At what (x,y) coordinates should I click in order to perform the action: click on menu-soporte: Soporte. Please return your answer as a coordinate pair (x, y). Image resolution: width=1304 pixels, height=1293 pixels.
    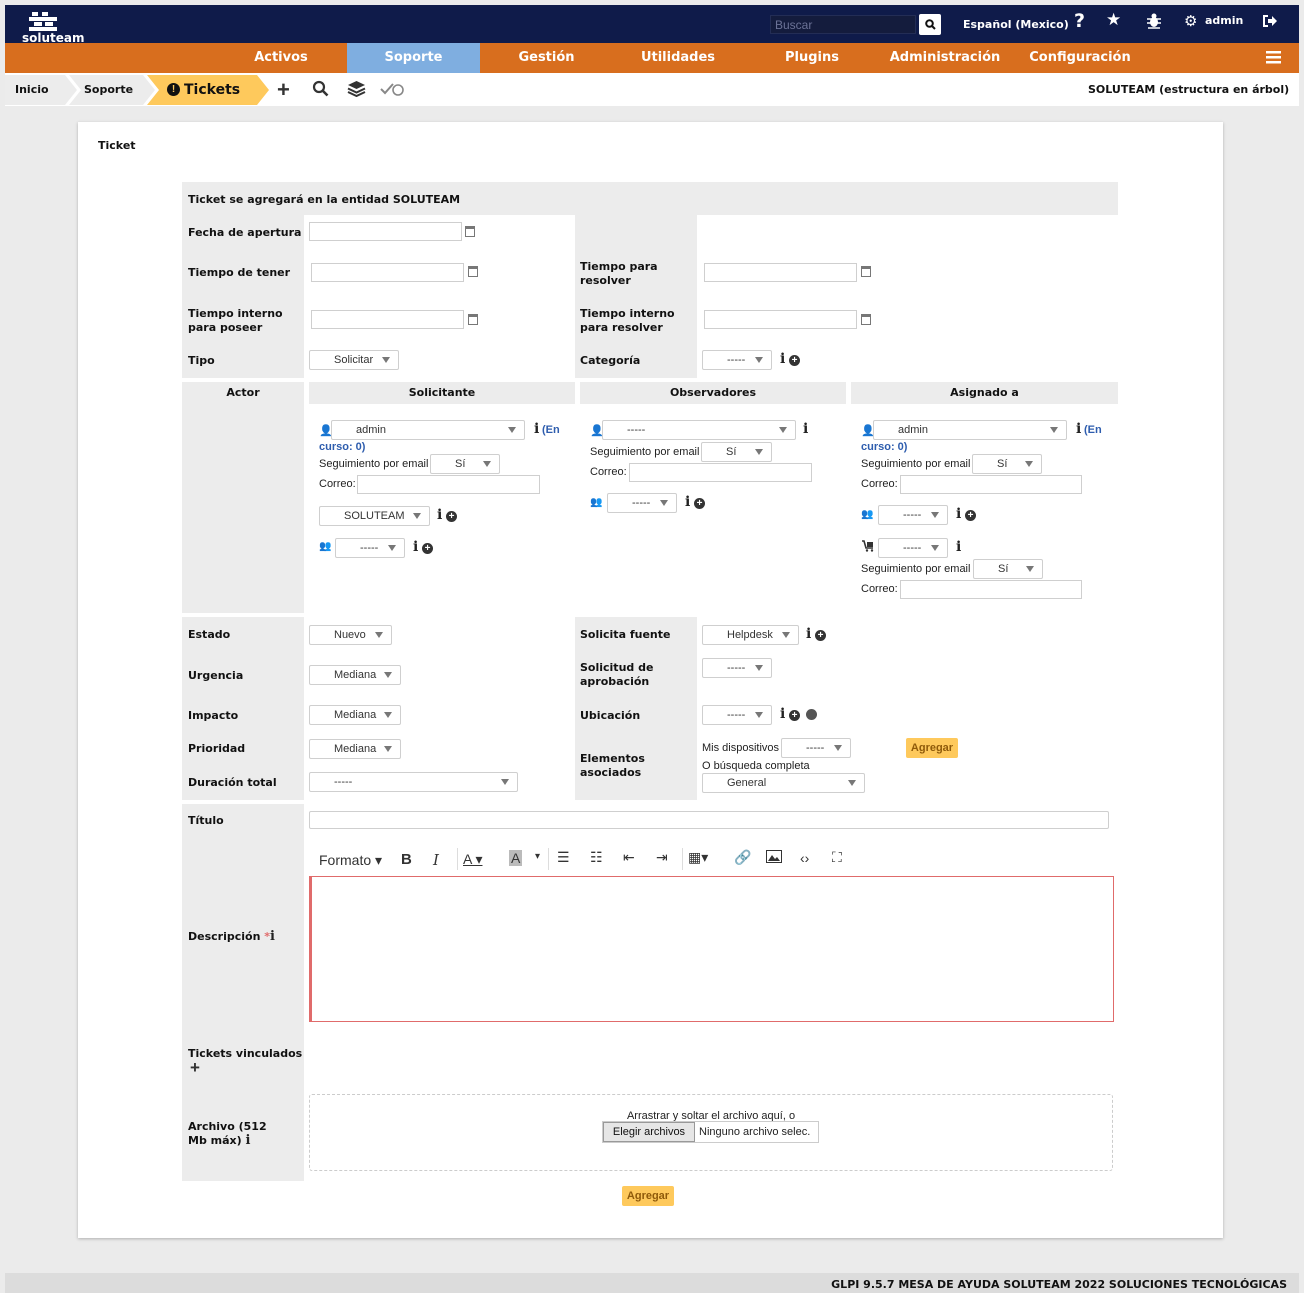
    Looking at the image, I should click on (413, 58).